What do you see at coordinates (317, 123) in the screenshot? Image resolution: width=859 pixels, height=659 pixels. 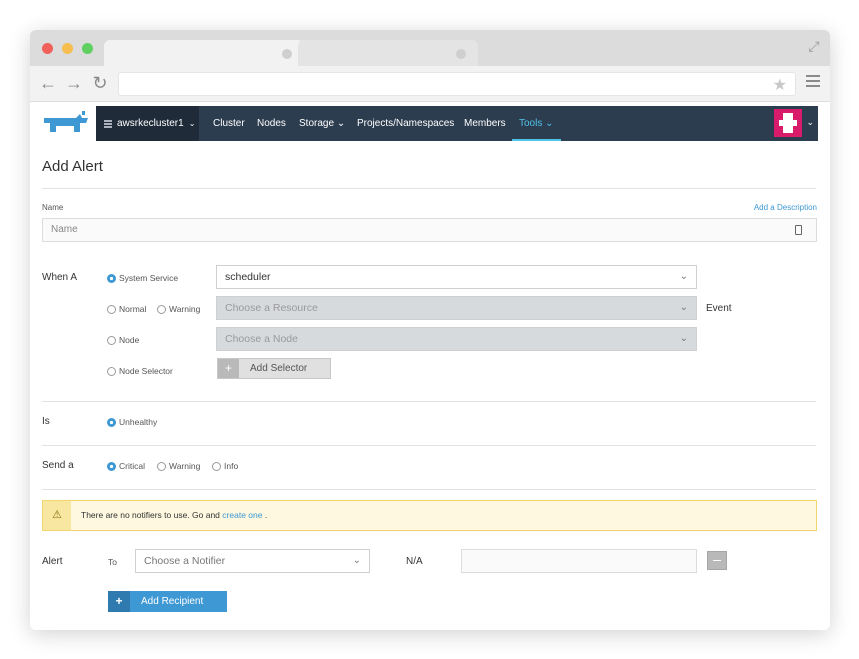 I see `nav-storage-label: Storage` at bounding box center [317, 123].